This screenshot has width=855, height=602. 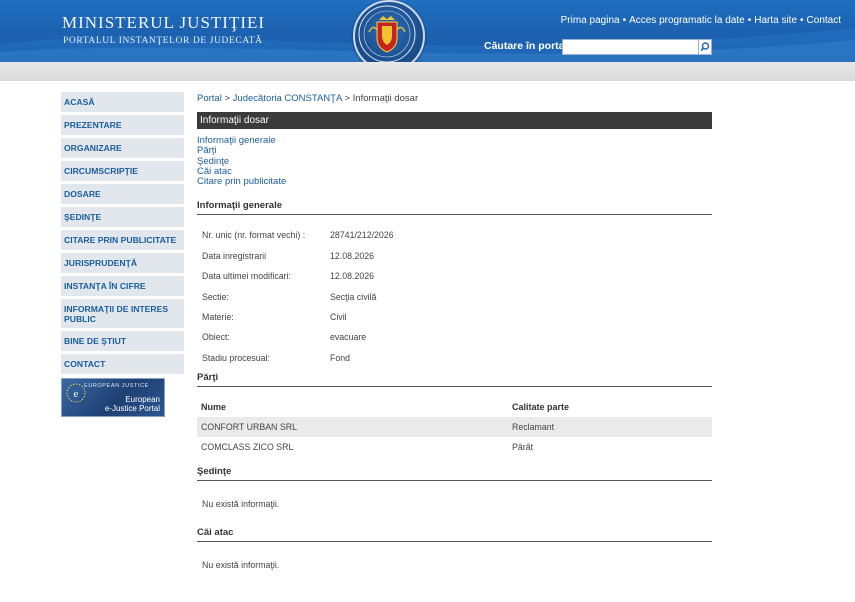 I want to click on info-label: Obiect:, so click(x=216, y=337).